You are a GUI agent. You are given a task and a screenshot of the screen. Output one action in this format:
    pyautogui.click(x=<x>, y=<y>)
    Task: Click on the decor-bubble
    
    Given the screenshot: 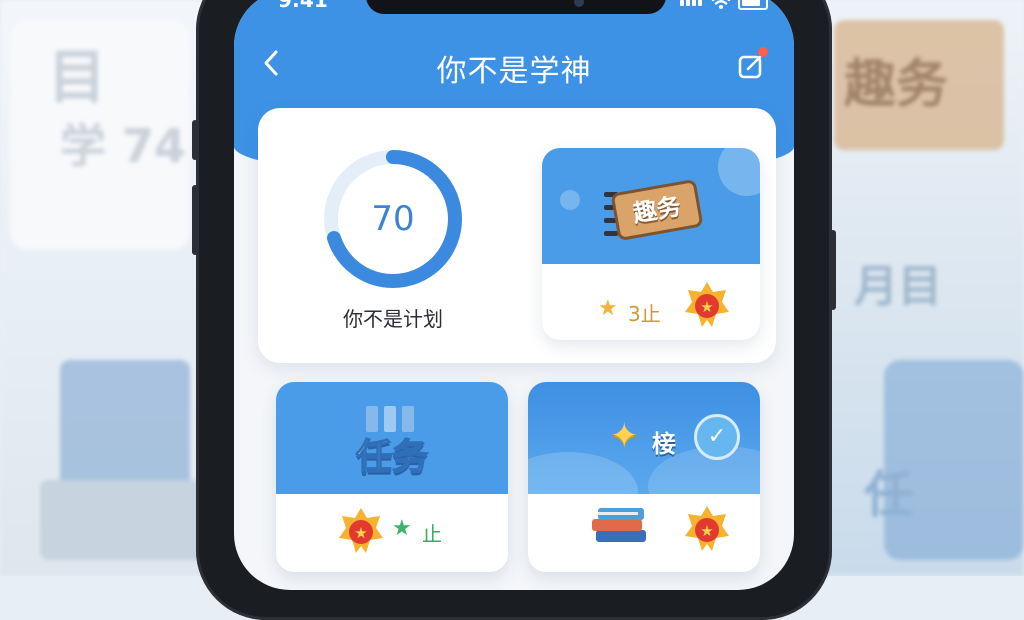 What is the action you would take?
    pyautogui.click(x=570, y=200)
    